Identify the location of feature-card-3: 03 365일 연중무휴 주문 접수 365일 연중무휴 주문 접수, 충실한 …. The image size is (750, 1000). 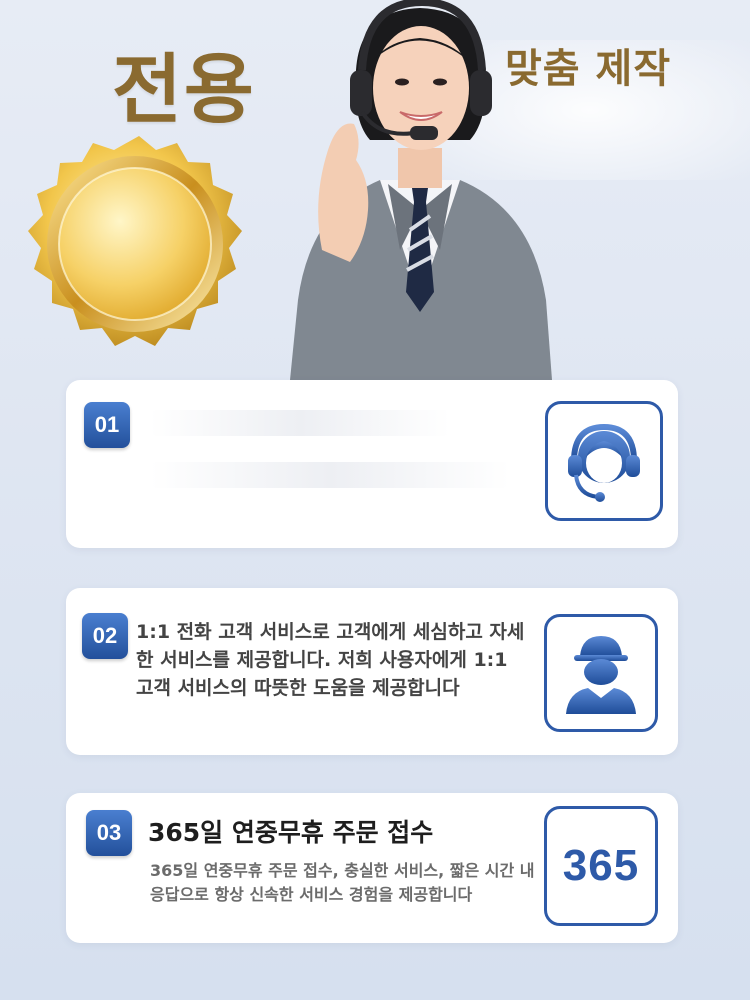
(372, 868).